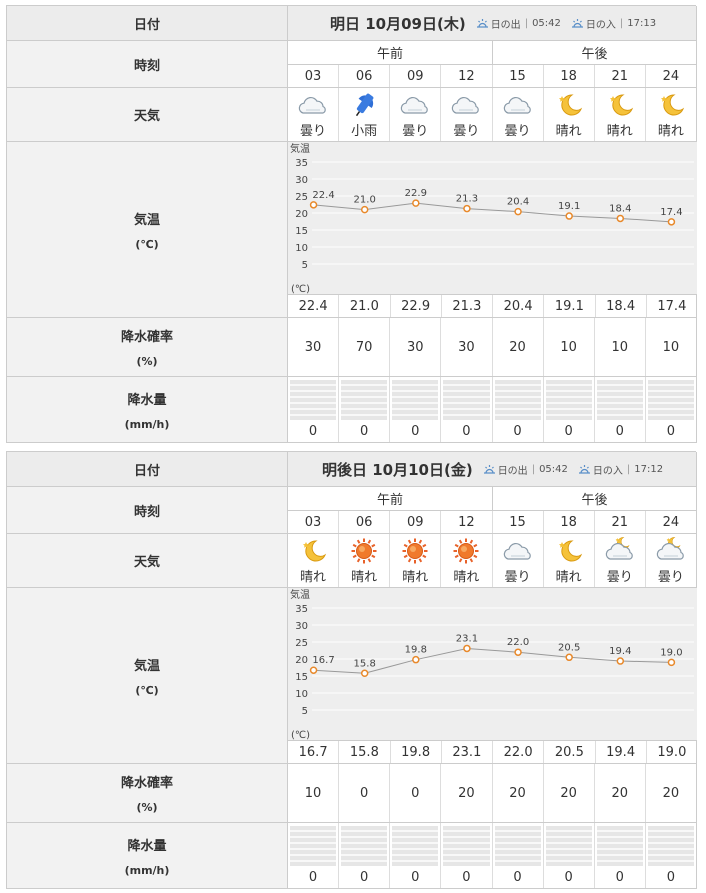  I want to click on date-heading: 明後日 10月10日(金), so click(397, 469).